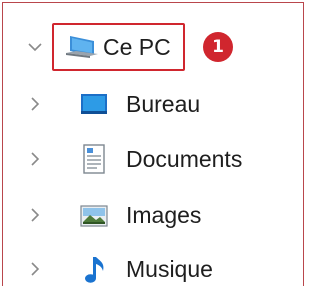 This screenshot has width=320, height=290. Describe the element at coordinates (169, 268) in the screenshot. I see `tree-item-label: Musique` at that location.